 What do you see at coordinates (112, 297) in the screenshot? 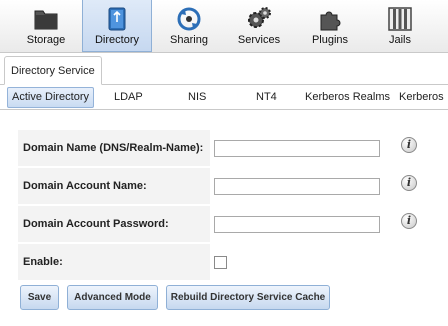
I see `advanced-mode-button: Advanced Mode` at bounding box center [112, 297].